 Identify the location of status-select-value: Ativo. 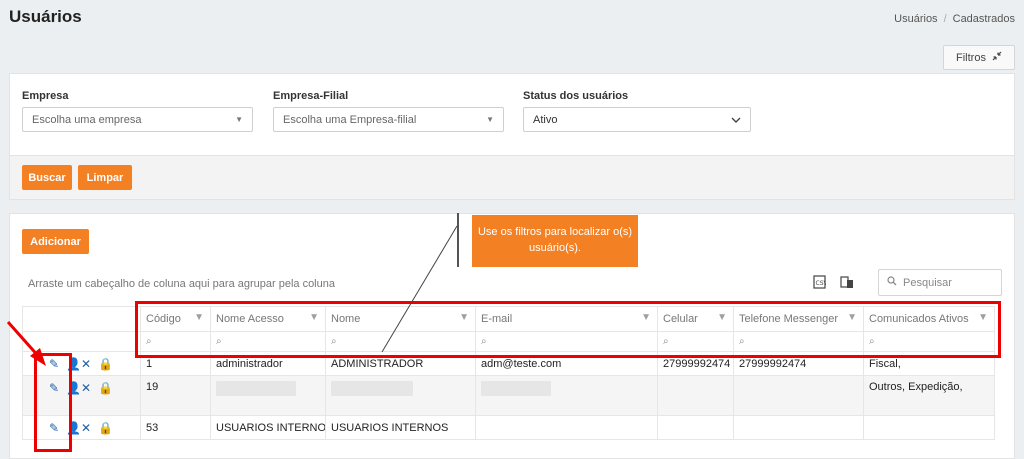
(545, 119).